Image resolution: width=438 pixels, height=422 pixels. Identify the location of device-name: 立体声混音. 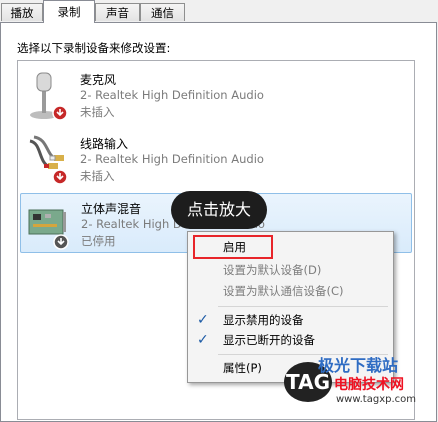
(111, 209).